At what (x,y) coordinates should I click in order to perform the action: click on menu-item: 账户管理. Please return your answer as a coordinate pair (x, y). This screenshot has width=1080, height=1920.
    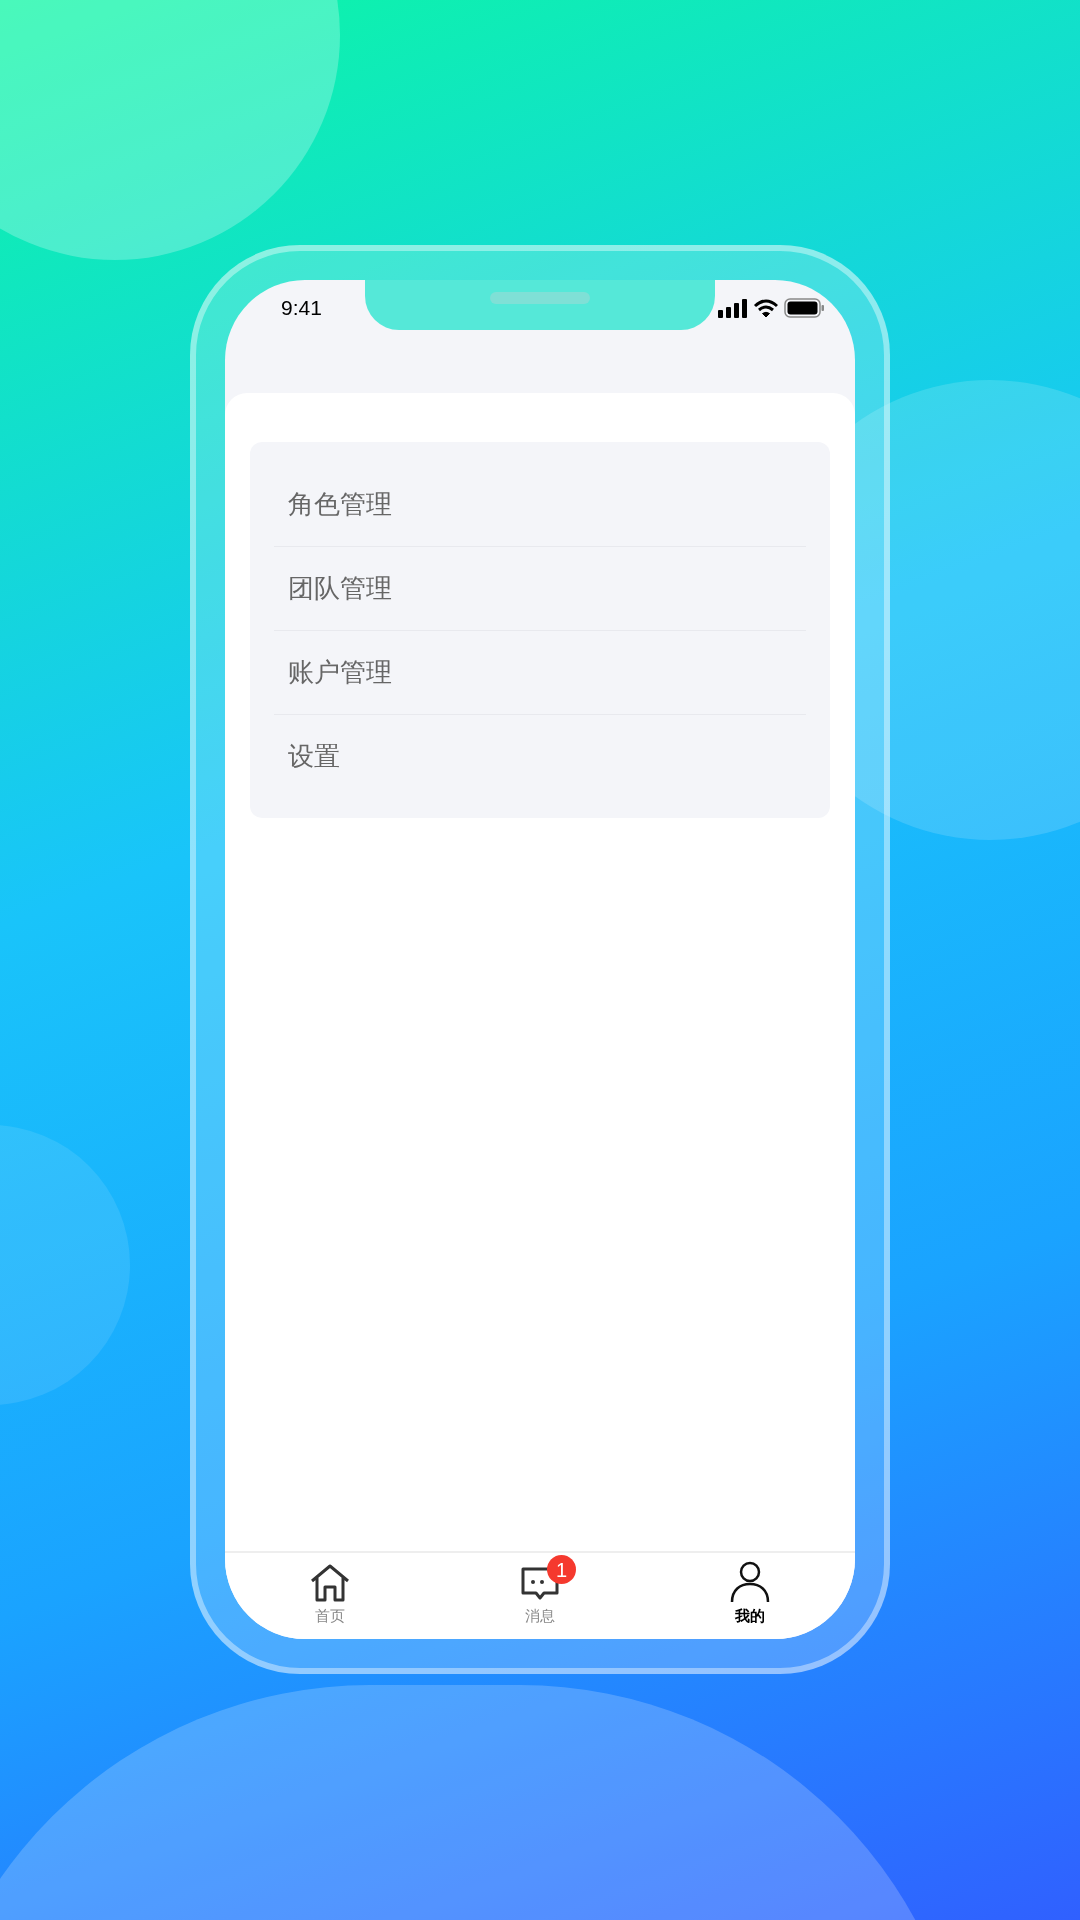
    Looking at the image, I should click on (540, 672).